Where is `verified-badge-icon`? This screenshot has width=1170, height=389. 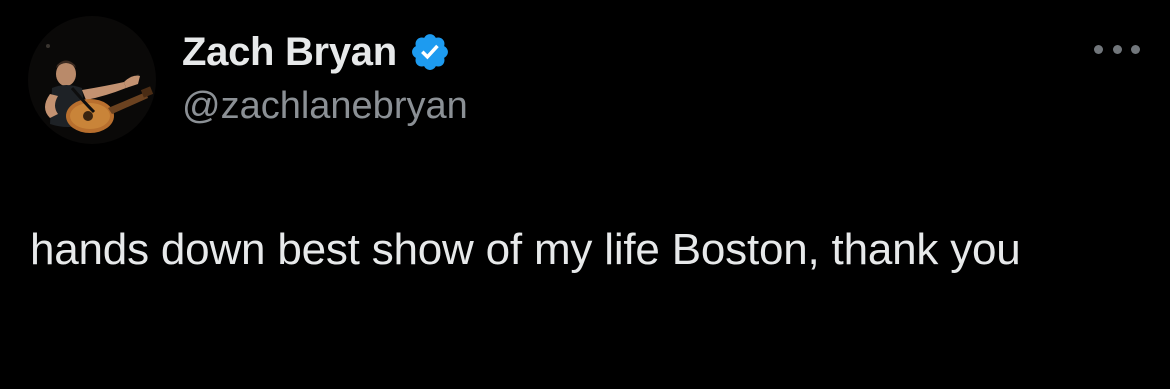 verified-badge-icon is located at coordinates (430, 52).